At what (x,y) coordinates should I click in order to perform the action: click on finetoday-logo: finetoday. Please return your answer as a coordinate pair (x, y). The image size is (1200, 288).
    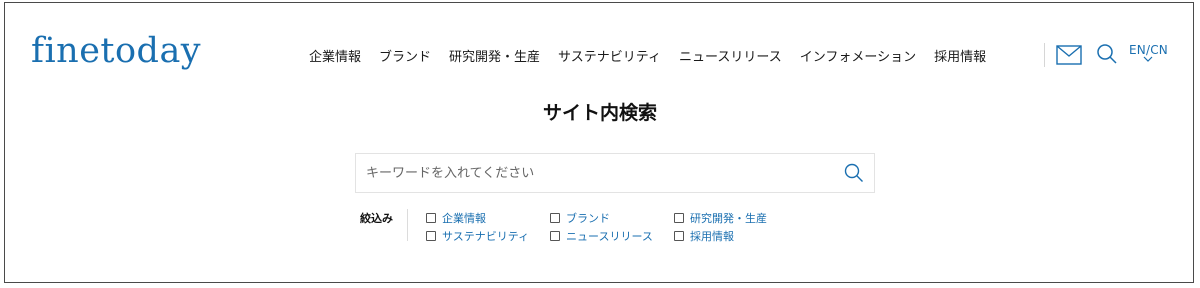
    Looking at the image, I should click on (116, 51).